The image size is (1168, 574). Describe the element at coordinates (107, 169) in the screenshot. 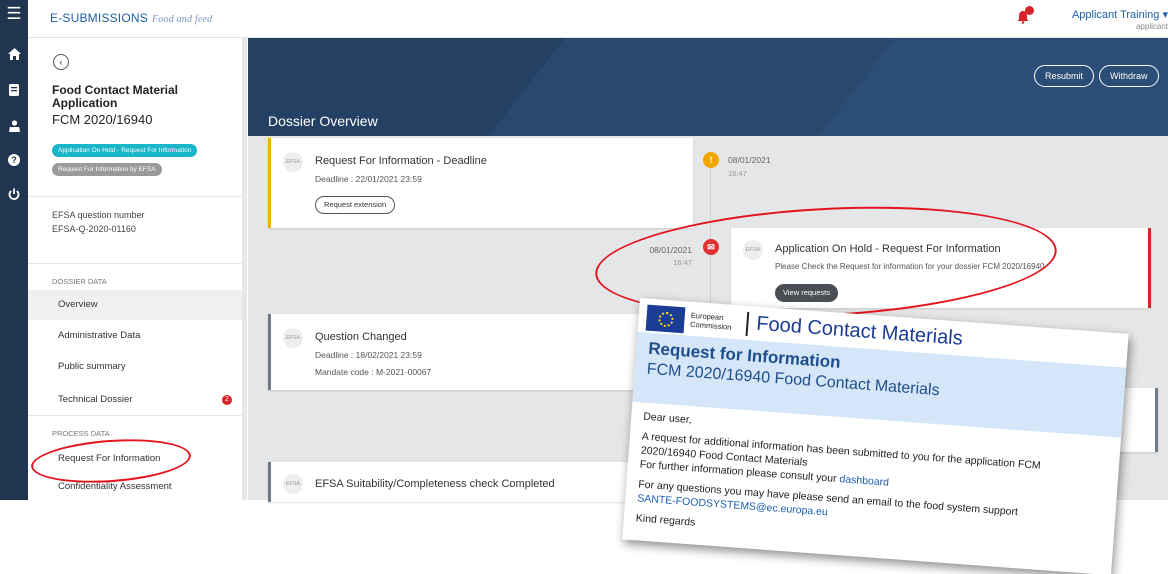

I see `status-badge: Request For Information by EFSA` at that location.